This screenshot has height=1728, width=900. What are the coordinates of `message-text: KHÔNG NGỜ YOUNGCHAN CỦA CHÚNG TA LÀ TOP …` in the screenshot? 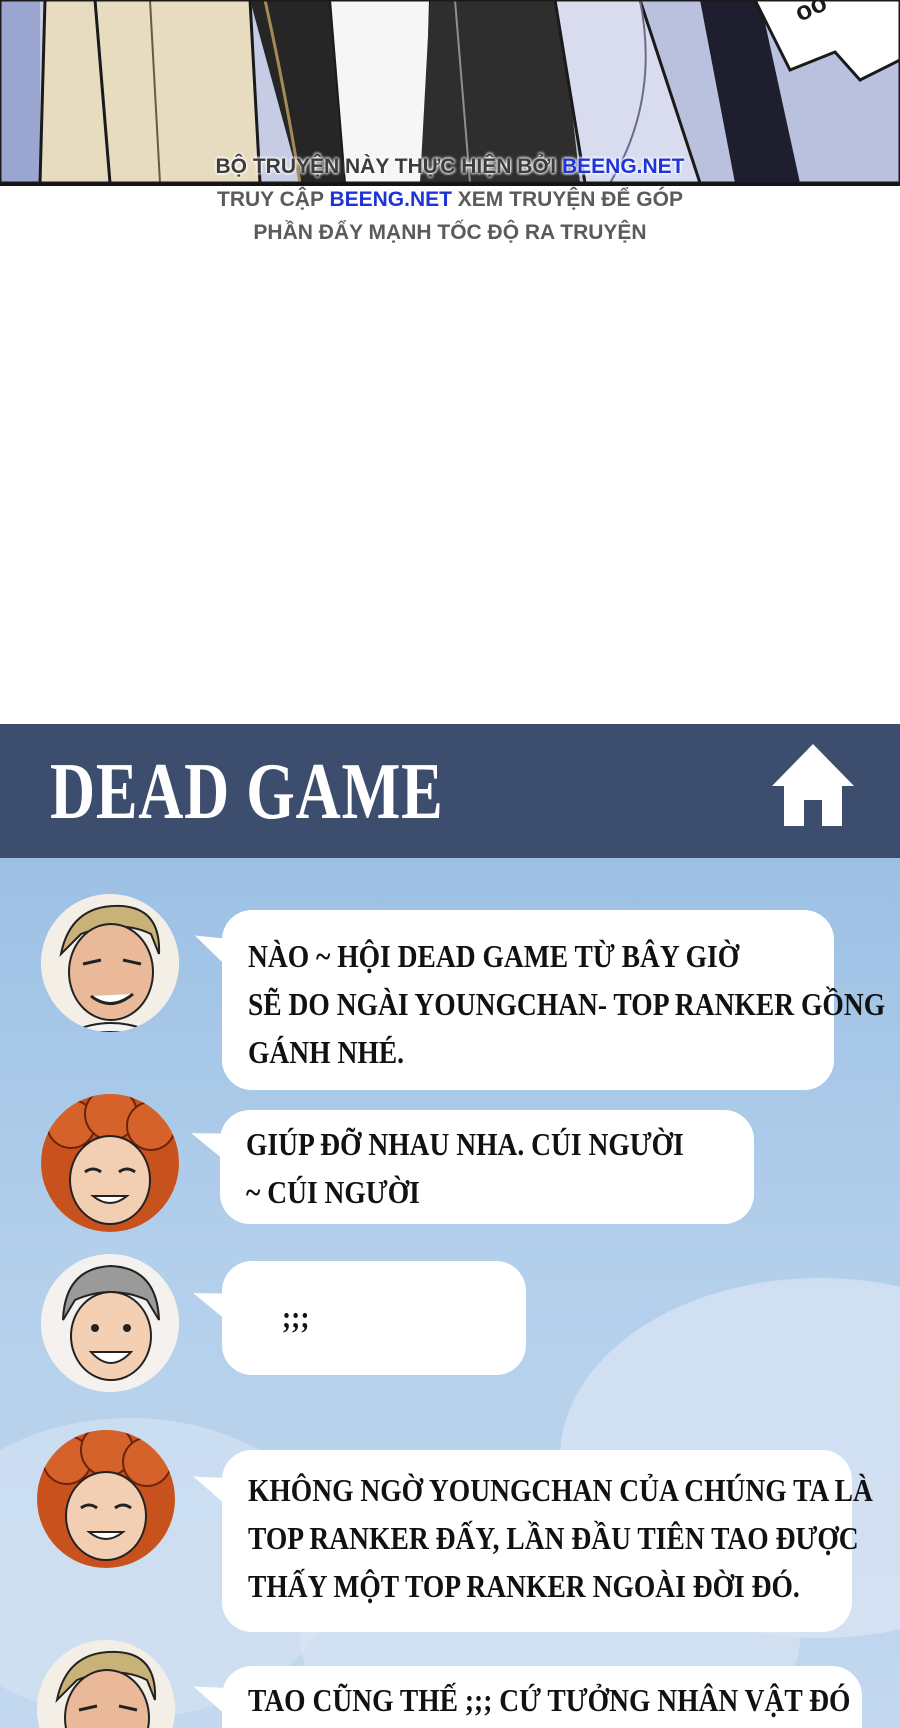 It's located at (560, 1538).